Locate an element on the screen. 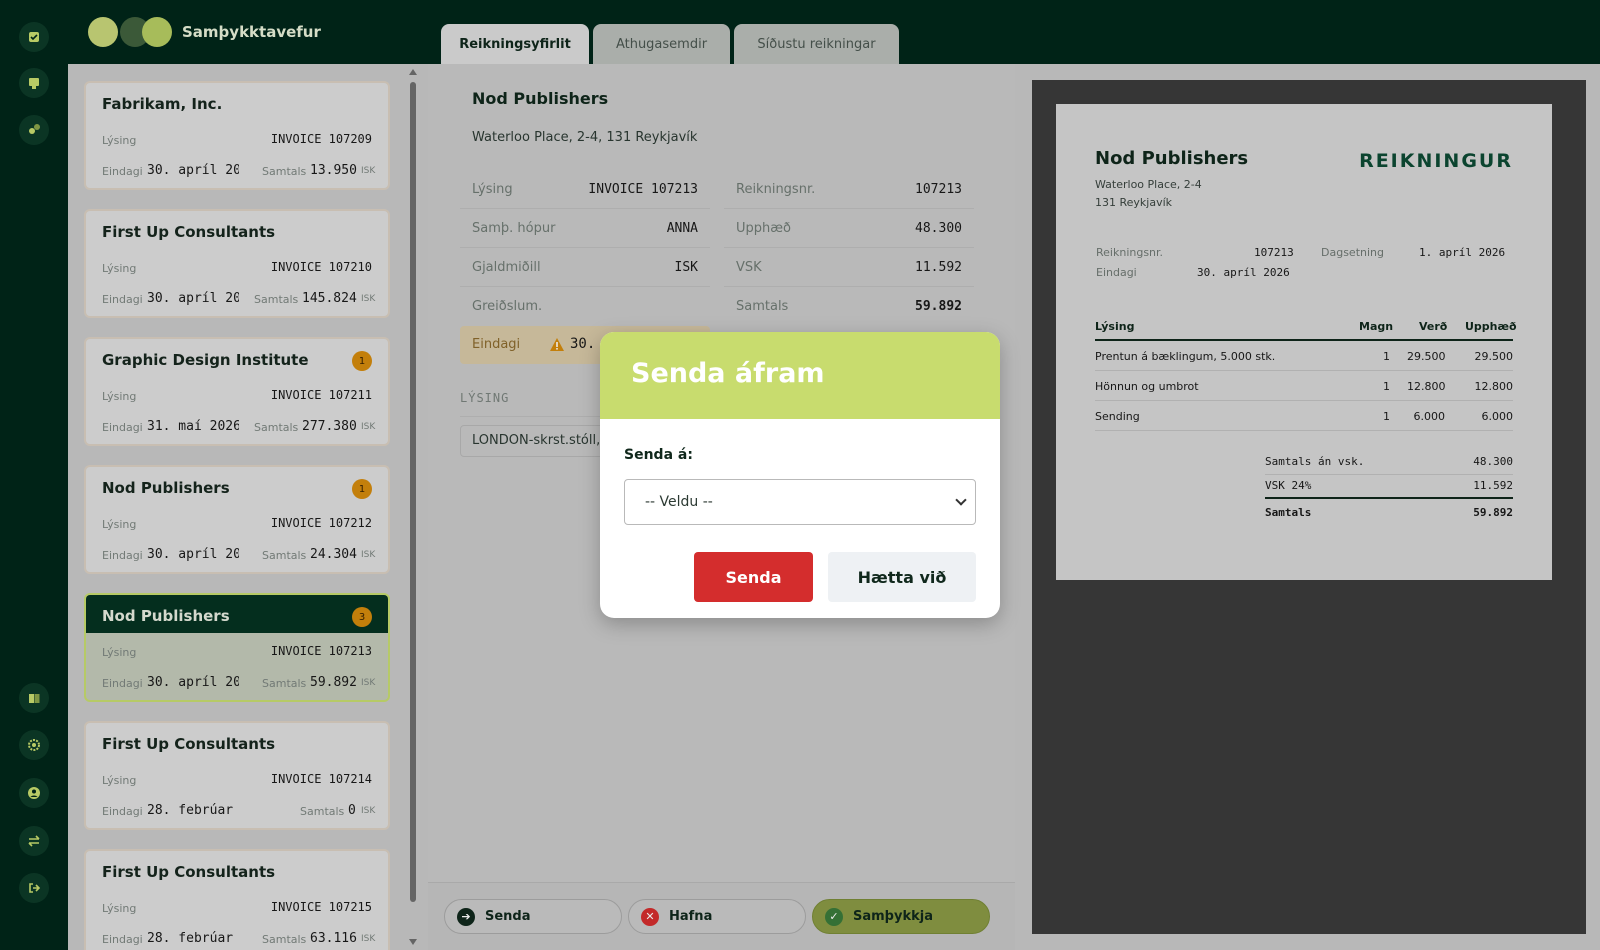 This screenshot has height=950, width=1600. detail-row: Samþ. hópur ANNA is located at coordinates (585, 228).